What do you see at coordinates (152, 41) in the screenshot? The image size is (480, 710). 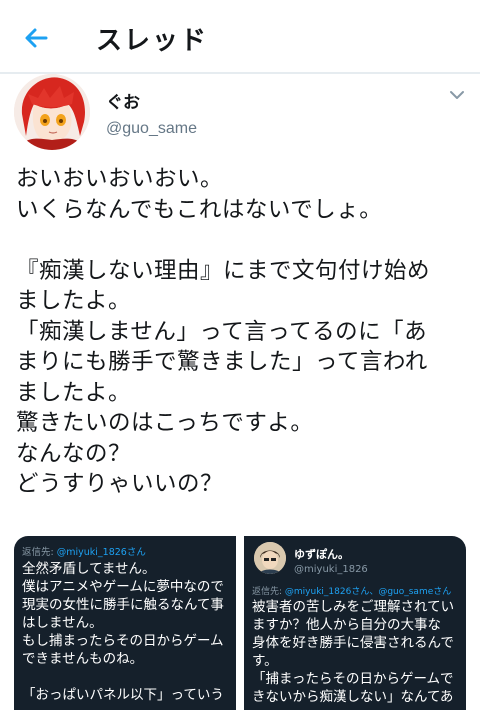 I see `page-title: スレッド` at bounding box center [152, 41].